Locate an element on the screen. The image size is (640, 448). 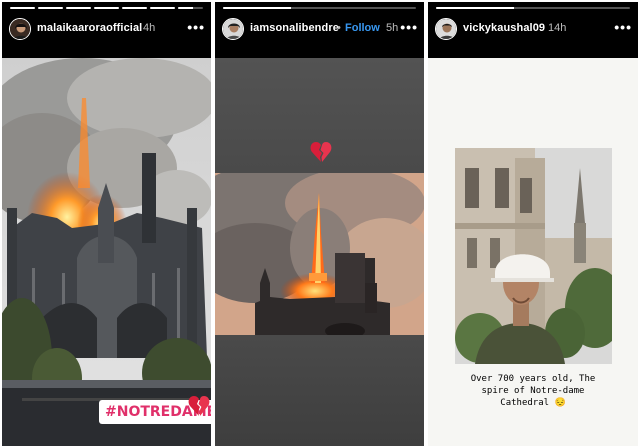
username: malaikaaroraofficial is located at coordinates (89, 28).